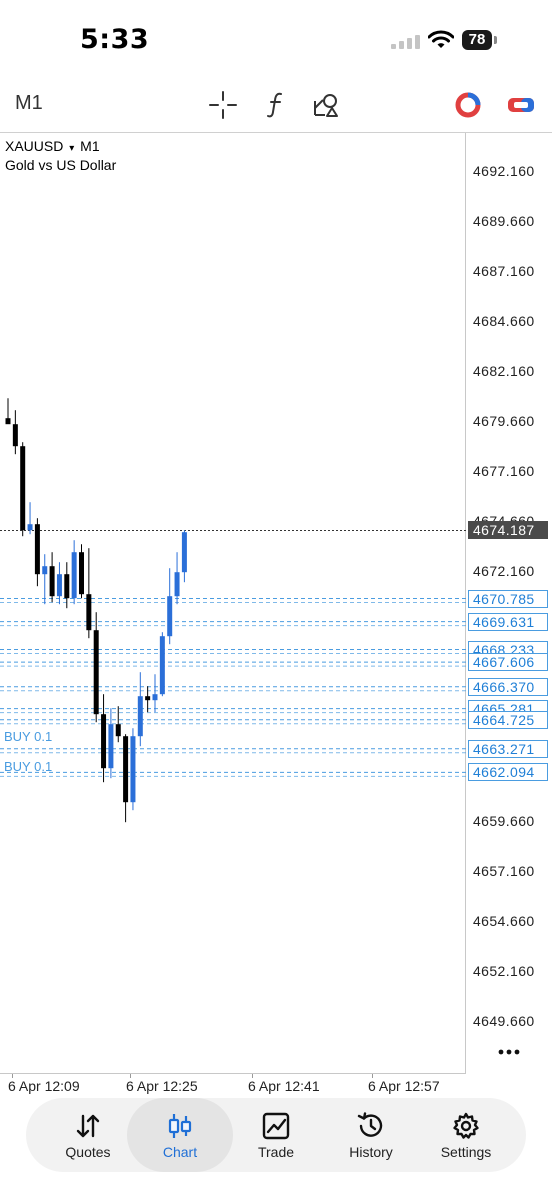  Describe the element at coordinates (504, 821) in the screenshot. I see `price-axis-label: 4659.660` at that location.